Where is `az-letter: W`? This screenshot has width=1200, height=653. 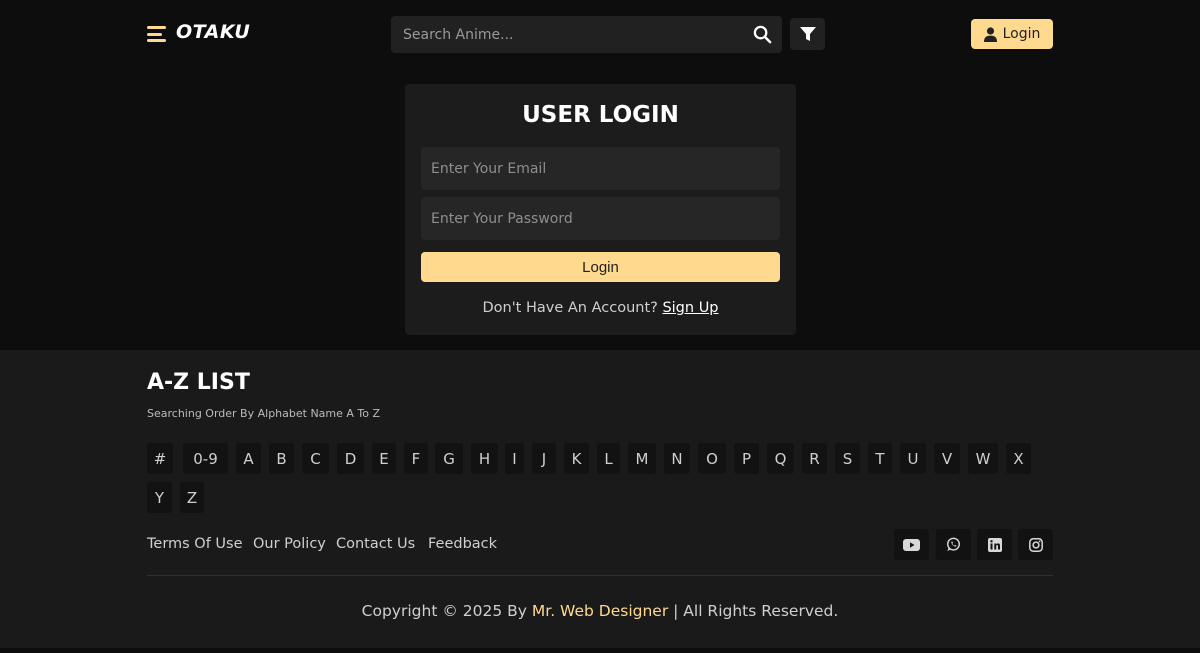 az-letter: W is located at coordinates (983, 458).